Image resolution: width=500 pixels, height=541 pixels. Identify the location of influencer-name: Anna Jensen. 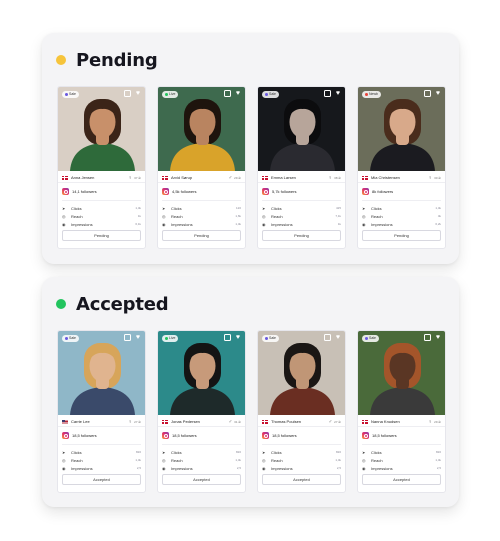
(83, 177).